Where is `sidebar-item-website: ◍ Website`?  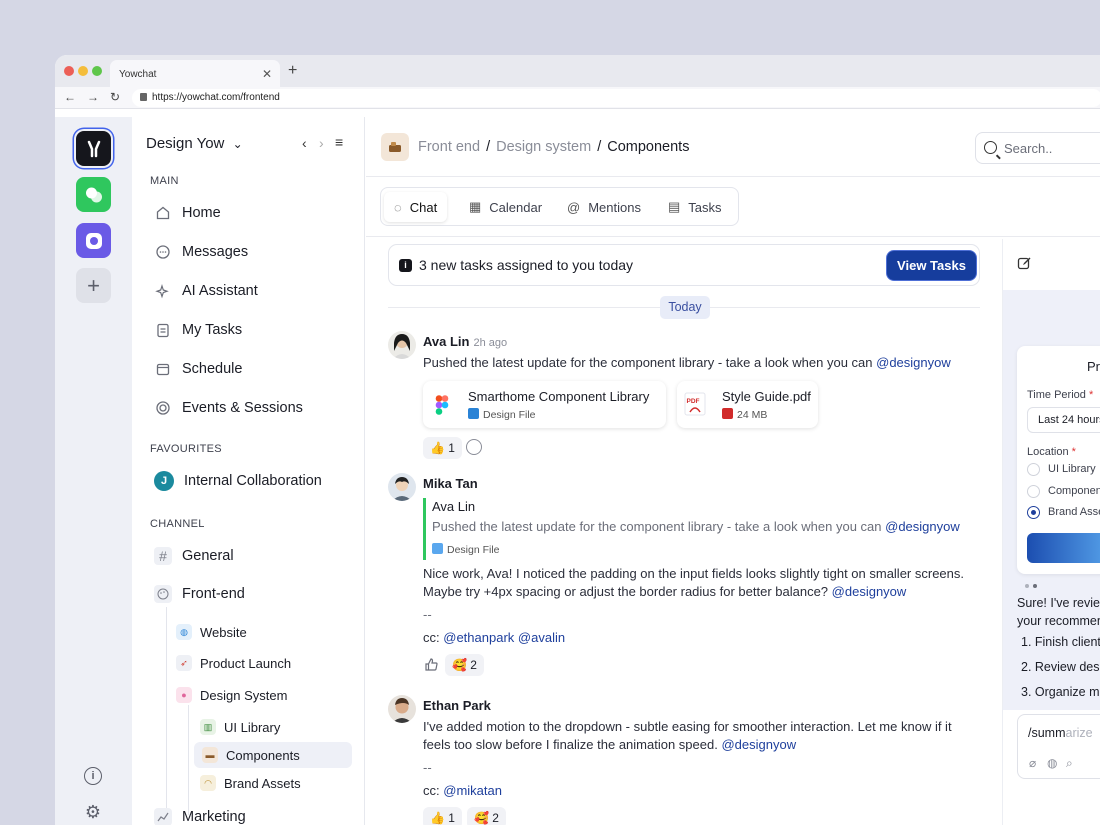
sidebar-item-website: ◍ Website is located at coordinates (211, 632).